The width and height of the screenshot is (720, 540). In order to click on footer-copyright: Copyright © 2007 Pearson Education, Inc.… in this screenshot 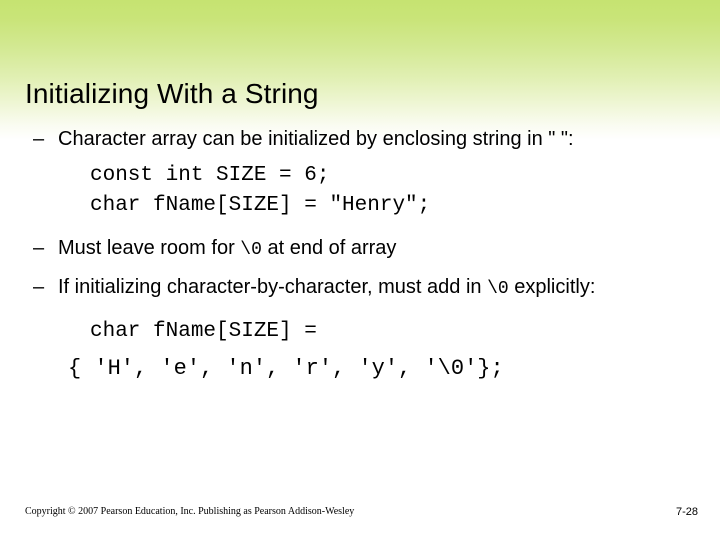, I will do `click(190, 511)`.